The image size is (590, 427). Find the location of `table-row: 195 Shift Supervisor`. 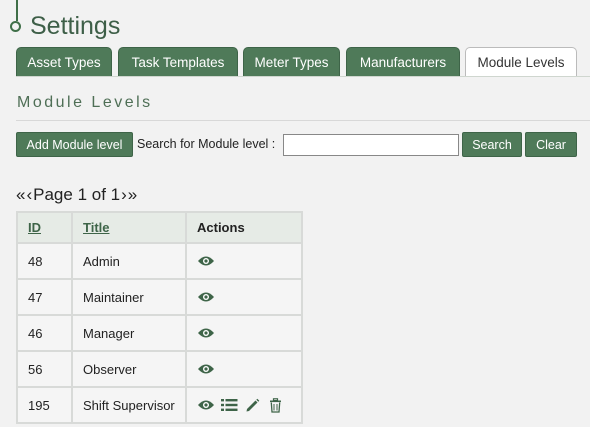

table-row: 195 Shift Supervisor is located at coordinates (159, 405).